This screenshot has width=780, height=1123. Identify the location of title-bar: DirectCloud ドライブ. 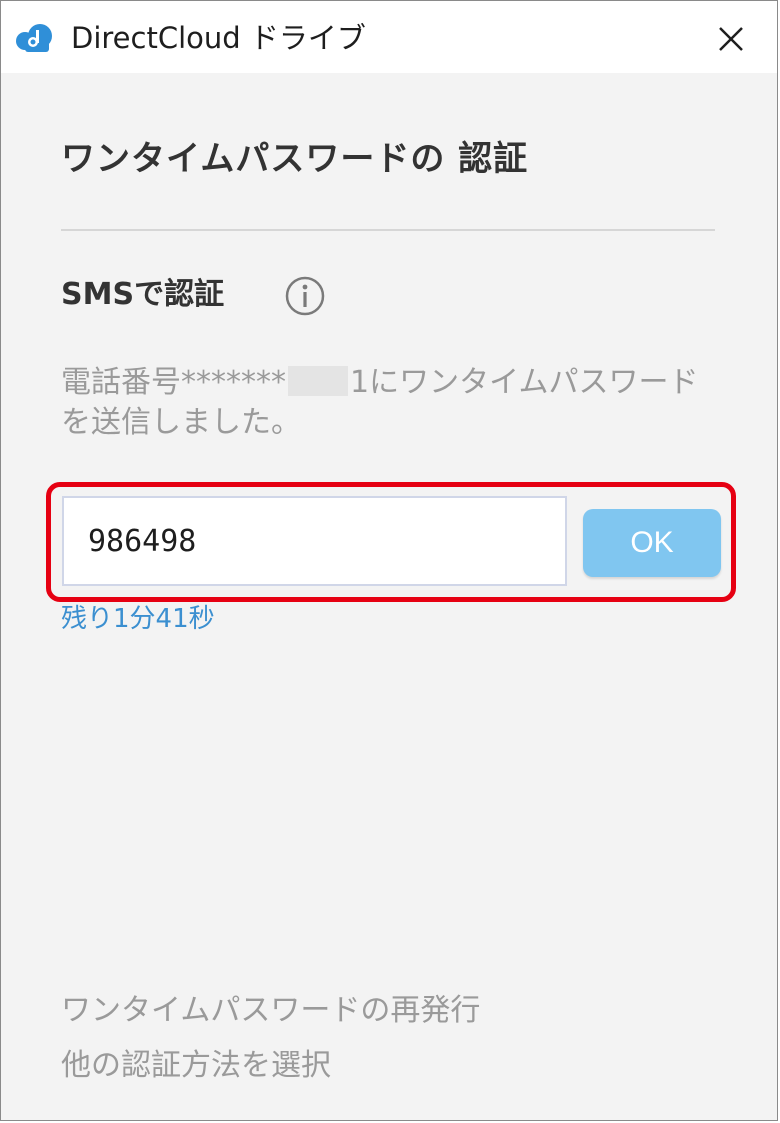
(389, 37).